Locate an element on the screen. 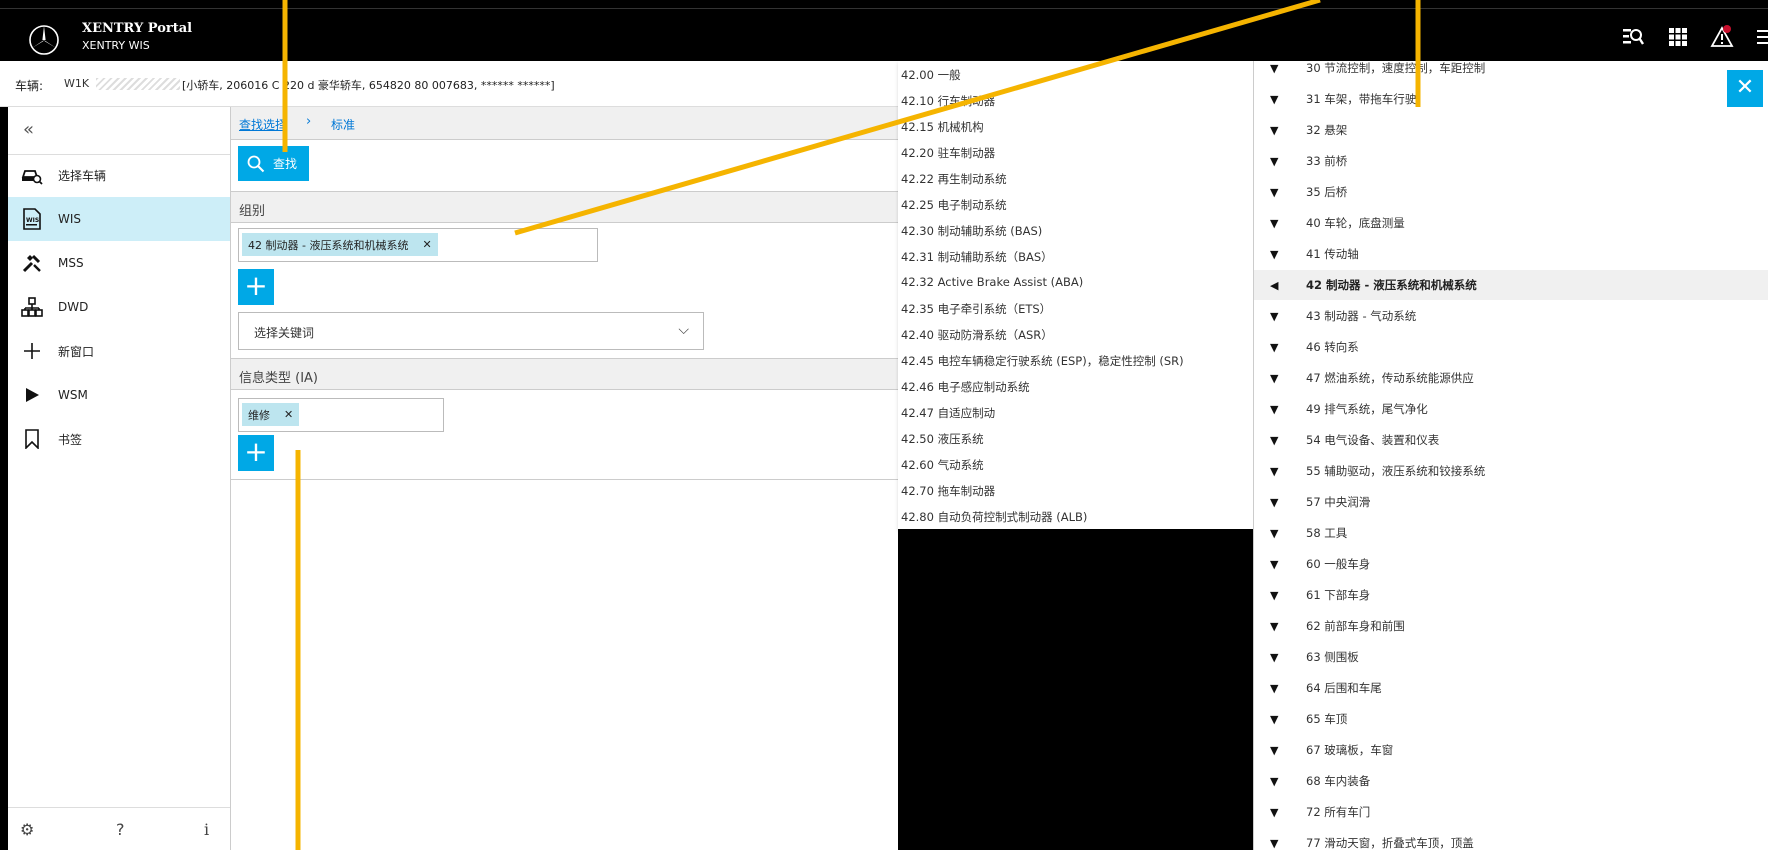  close-button: ✕ is located at coordinates (1745, 88).